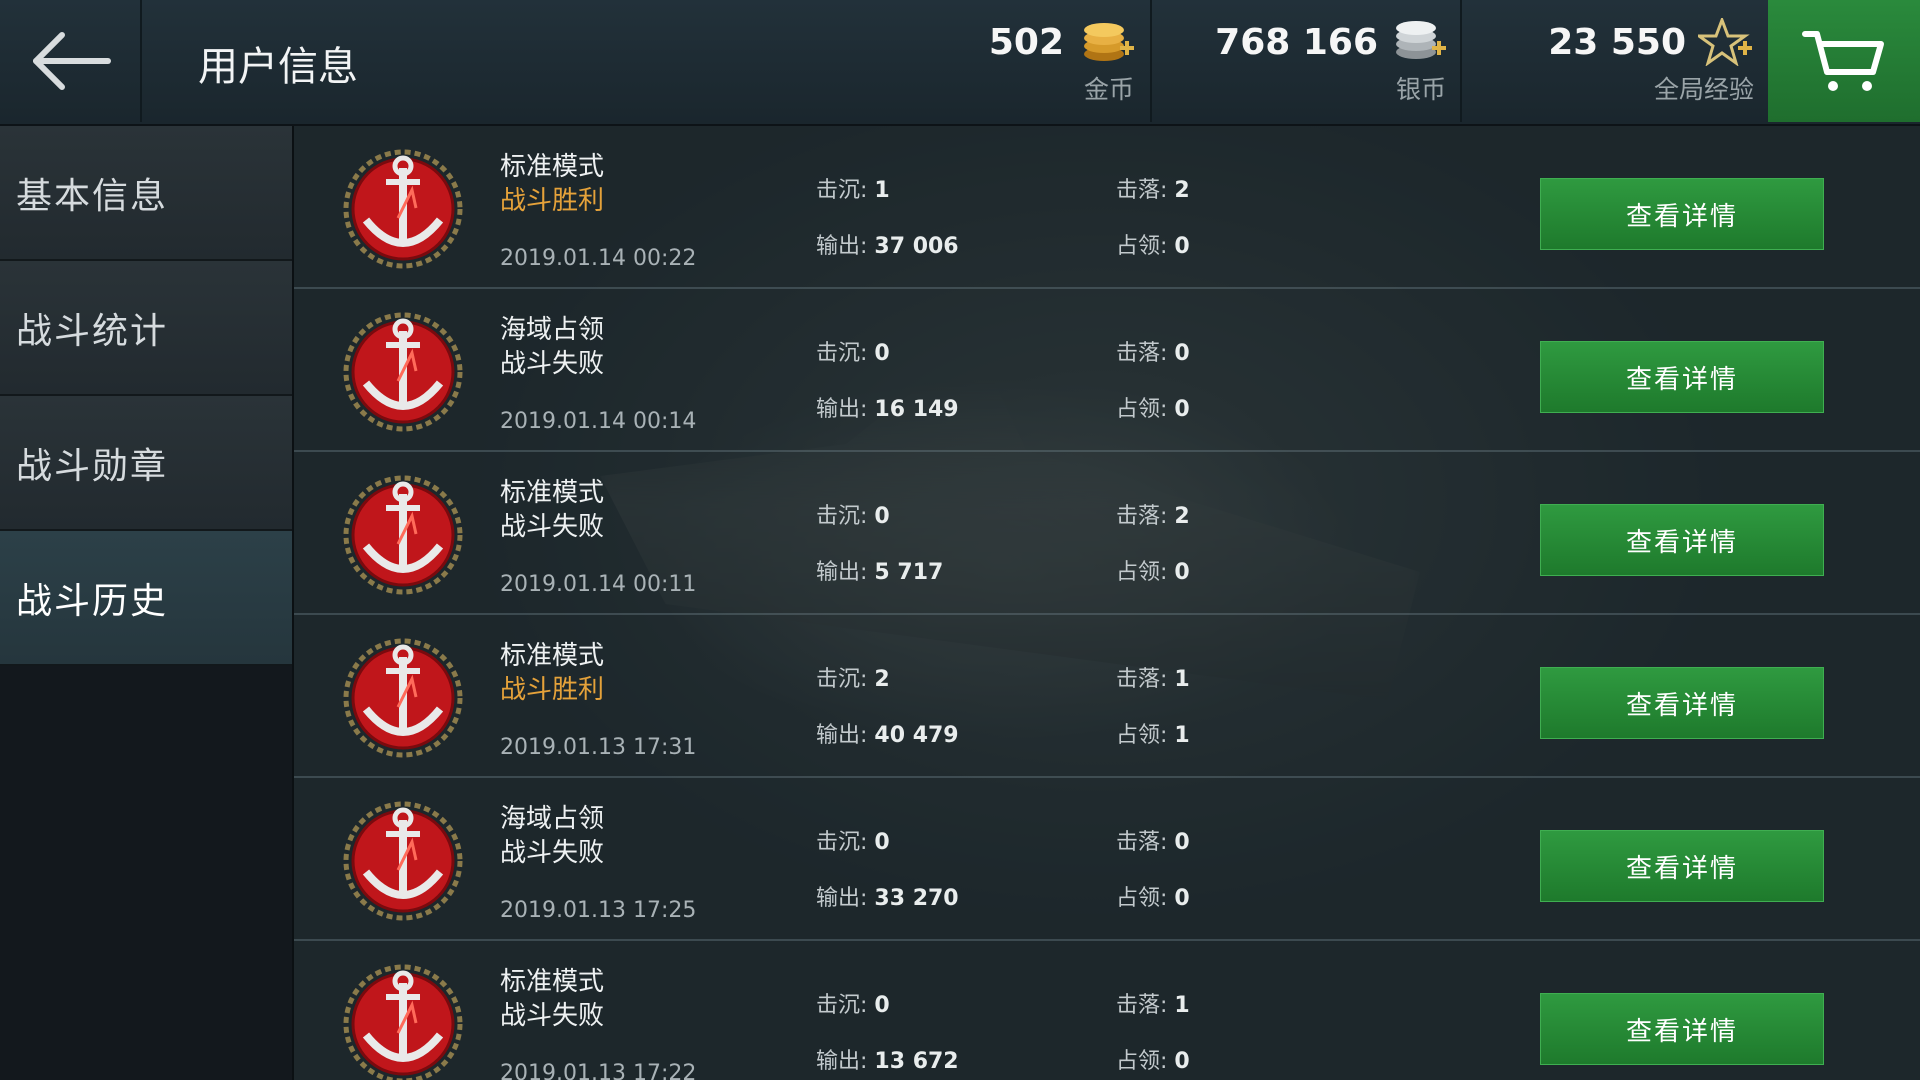  What do you see at coordinates (598, 584) in the screenshot?
I see `battle-time: 2019.01.14 00:11` at bounding box center [598, 584].